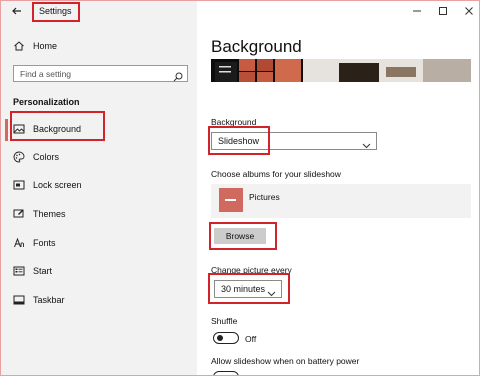 This screenshot has height=376, width=480. Describe the element at coordinates (226, 373) in the screenshot. I see `battery-toggle` at that location.